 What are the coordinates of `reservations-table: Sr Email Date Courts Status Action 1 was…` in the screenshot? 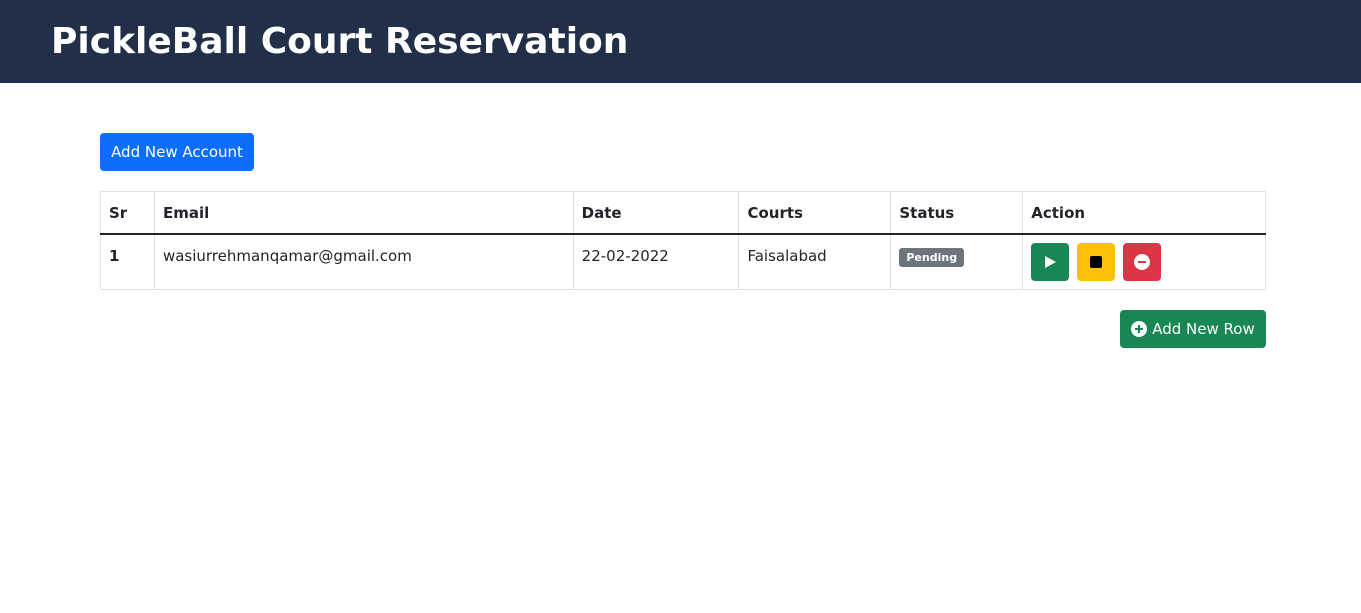 It's located at (683, 240).